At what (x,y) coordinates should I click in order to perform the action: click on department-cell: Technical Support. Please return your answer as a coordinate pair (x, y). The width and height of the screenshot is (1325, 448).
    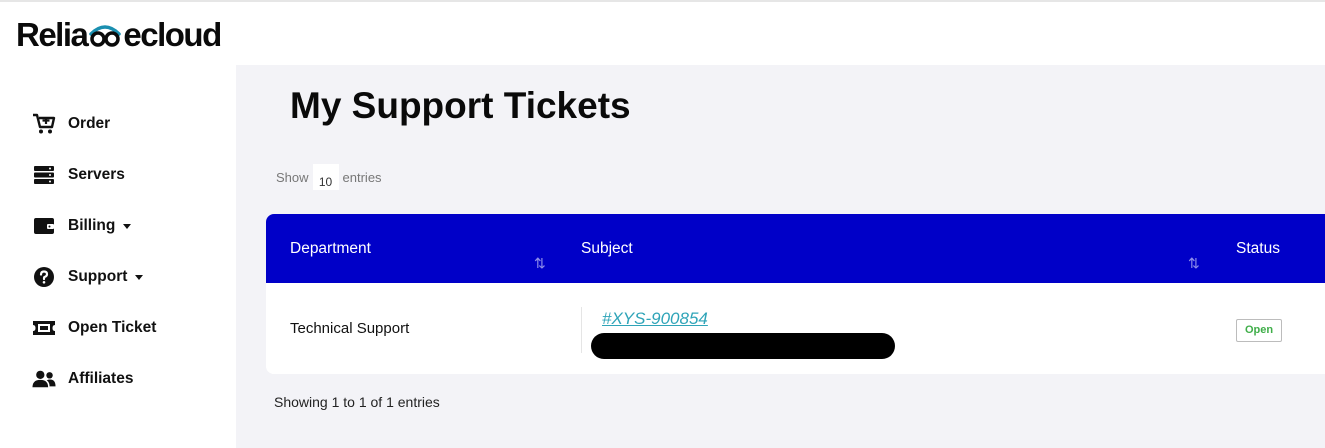
    Looking at the image, I should click on (350, 328).